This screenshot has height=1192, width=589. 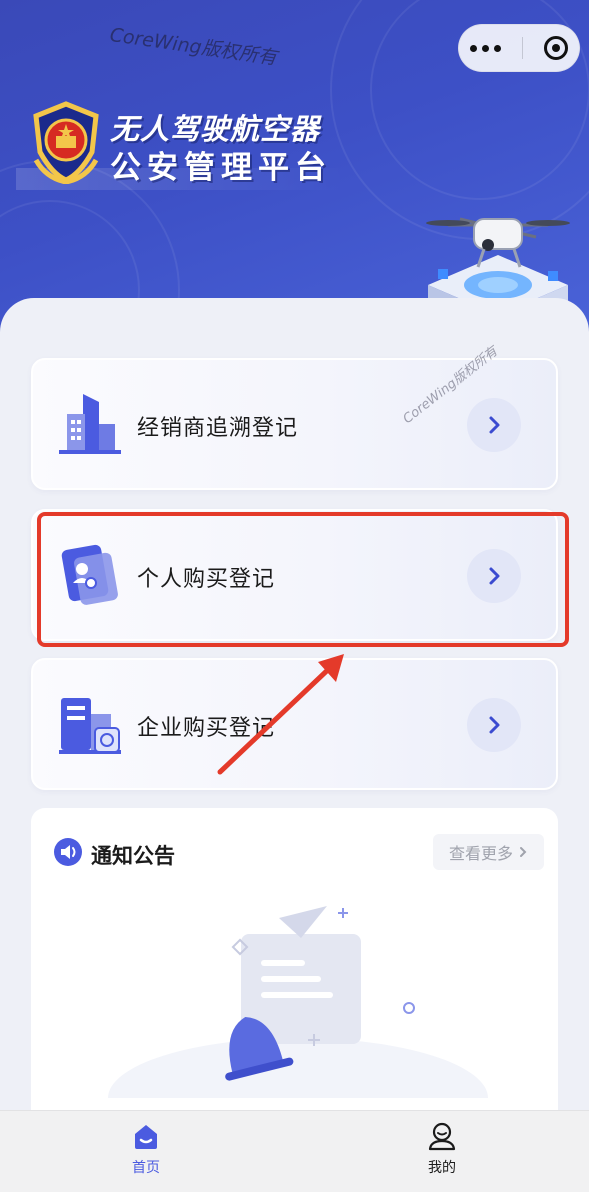 I want to click on dealer-trace-arrow-button, so click(x=494, y=425).